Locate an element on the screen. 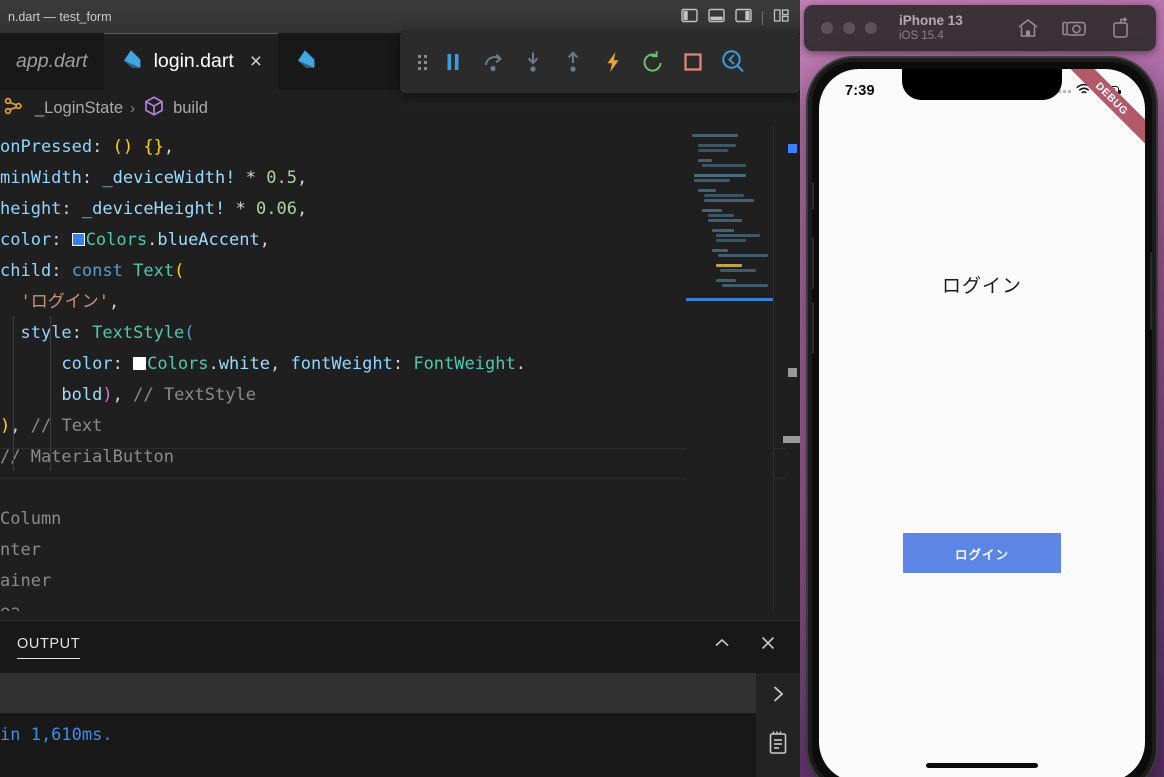 This screenshot has height=777, width=1164. panel-right-icon is located at coordinates (743, 18).